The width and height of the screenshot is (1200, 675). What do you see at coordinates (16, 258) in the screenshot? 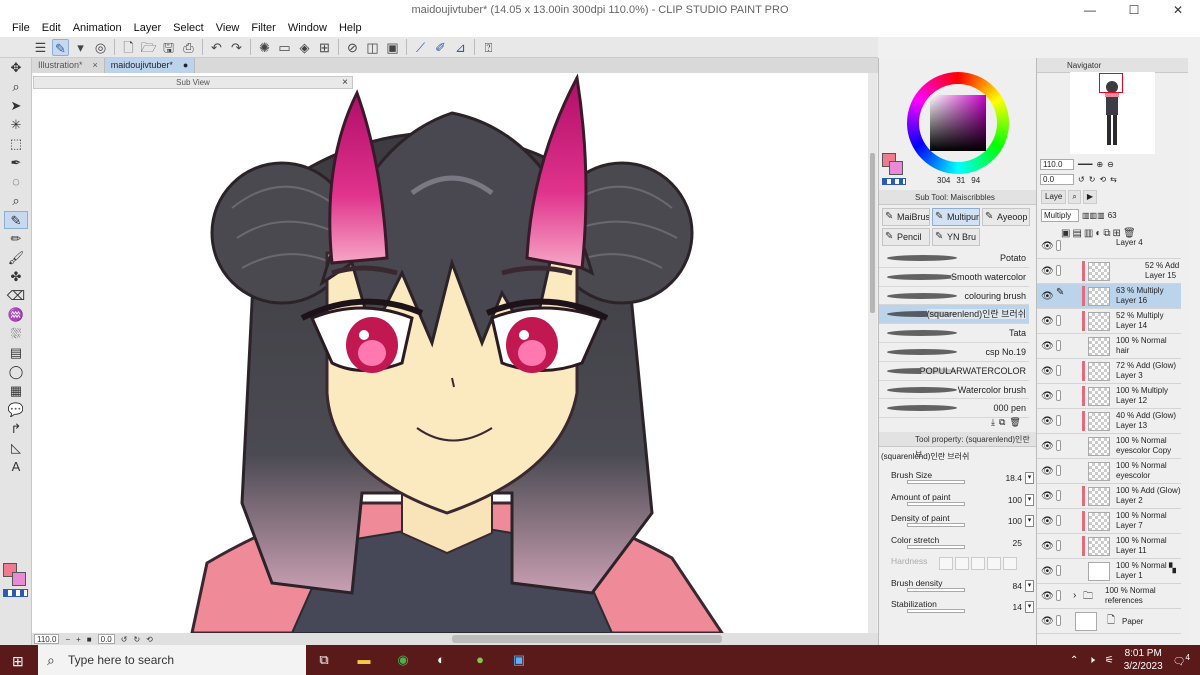
I see `brush-icon: 🖌` at bounding box center [16, 258].